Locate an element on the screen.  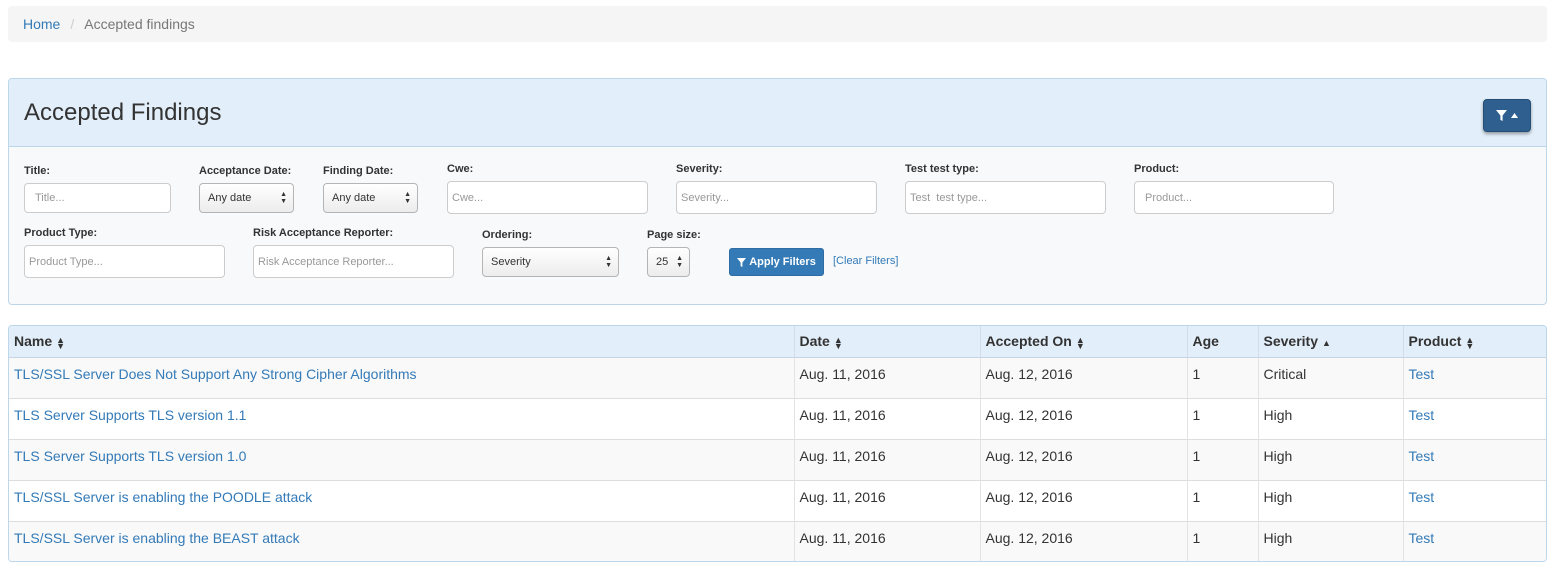
product-filter-input is located at coordinates (1234, 197).